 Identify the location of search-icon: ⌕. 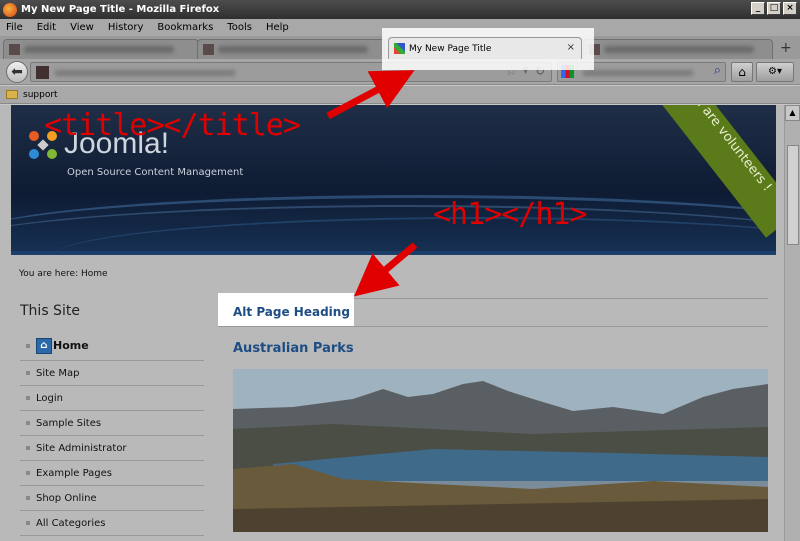
(717, 70).